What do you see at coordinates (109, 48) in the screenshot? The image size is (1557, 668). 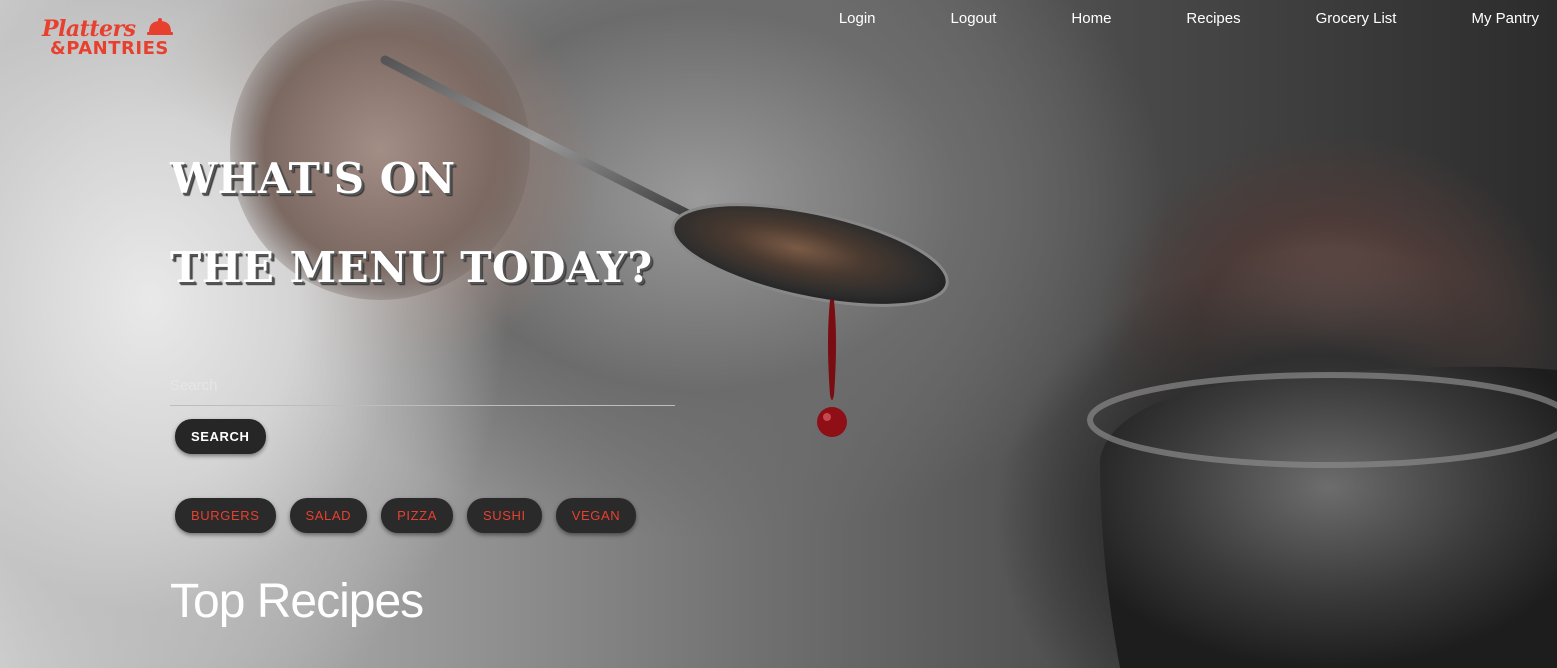 I see `logo-text-line2: &PANTRIES` at bounding box center [109, 48].